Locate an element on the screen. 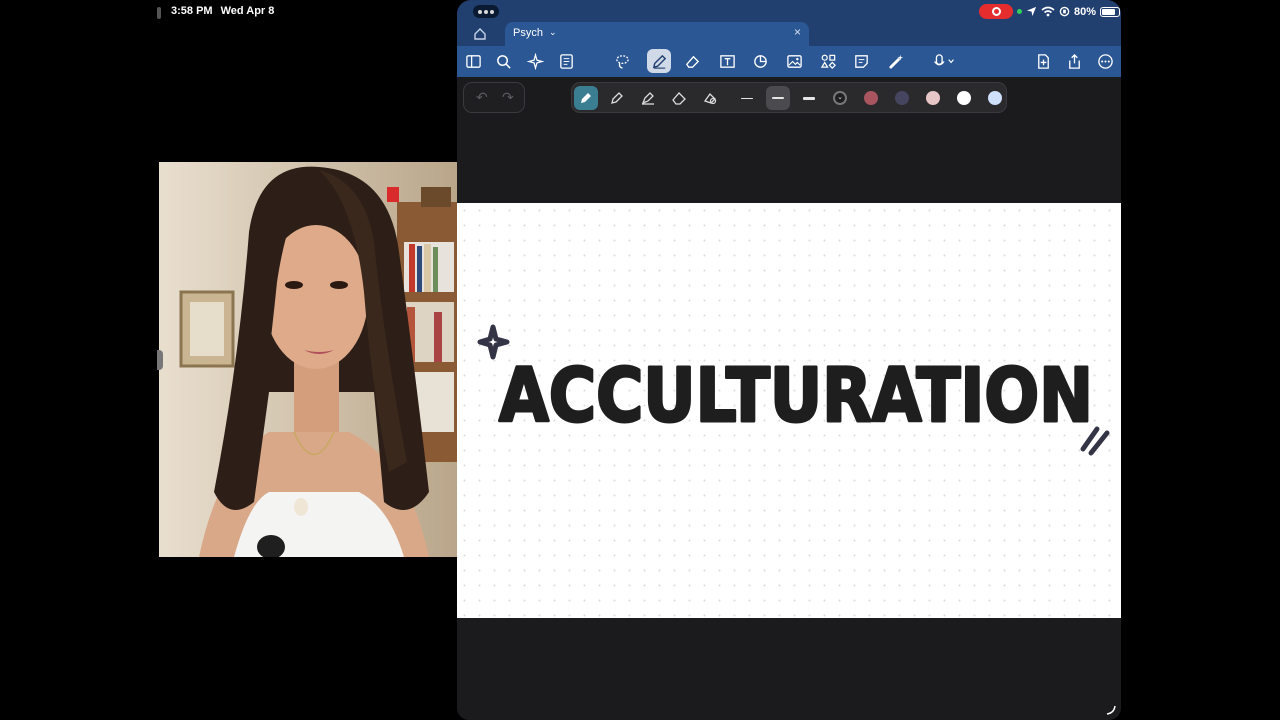 The height and width of the screenshot is (720, 1280). textbox-icon is located at coordinates (727, 61).